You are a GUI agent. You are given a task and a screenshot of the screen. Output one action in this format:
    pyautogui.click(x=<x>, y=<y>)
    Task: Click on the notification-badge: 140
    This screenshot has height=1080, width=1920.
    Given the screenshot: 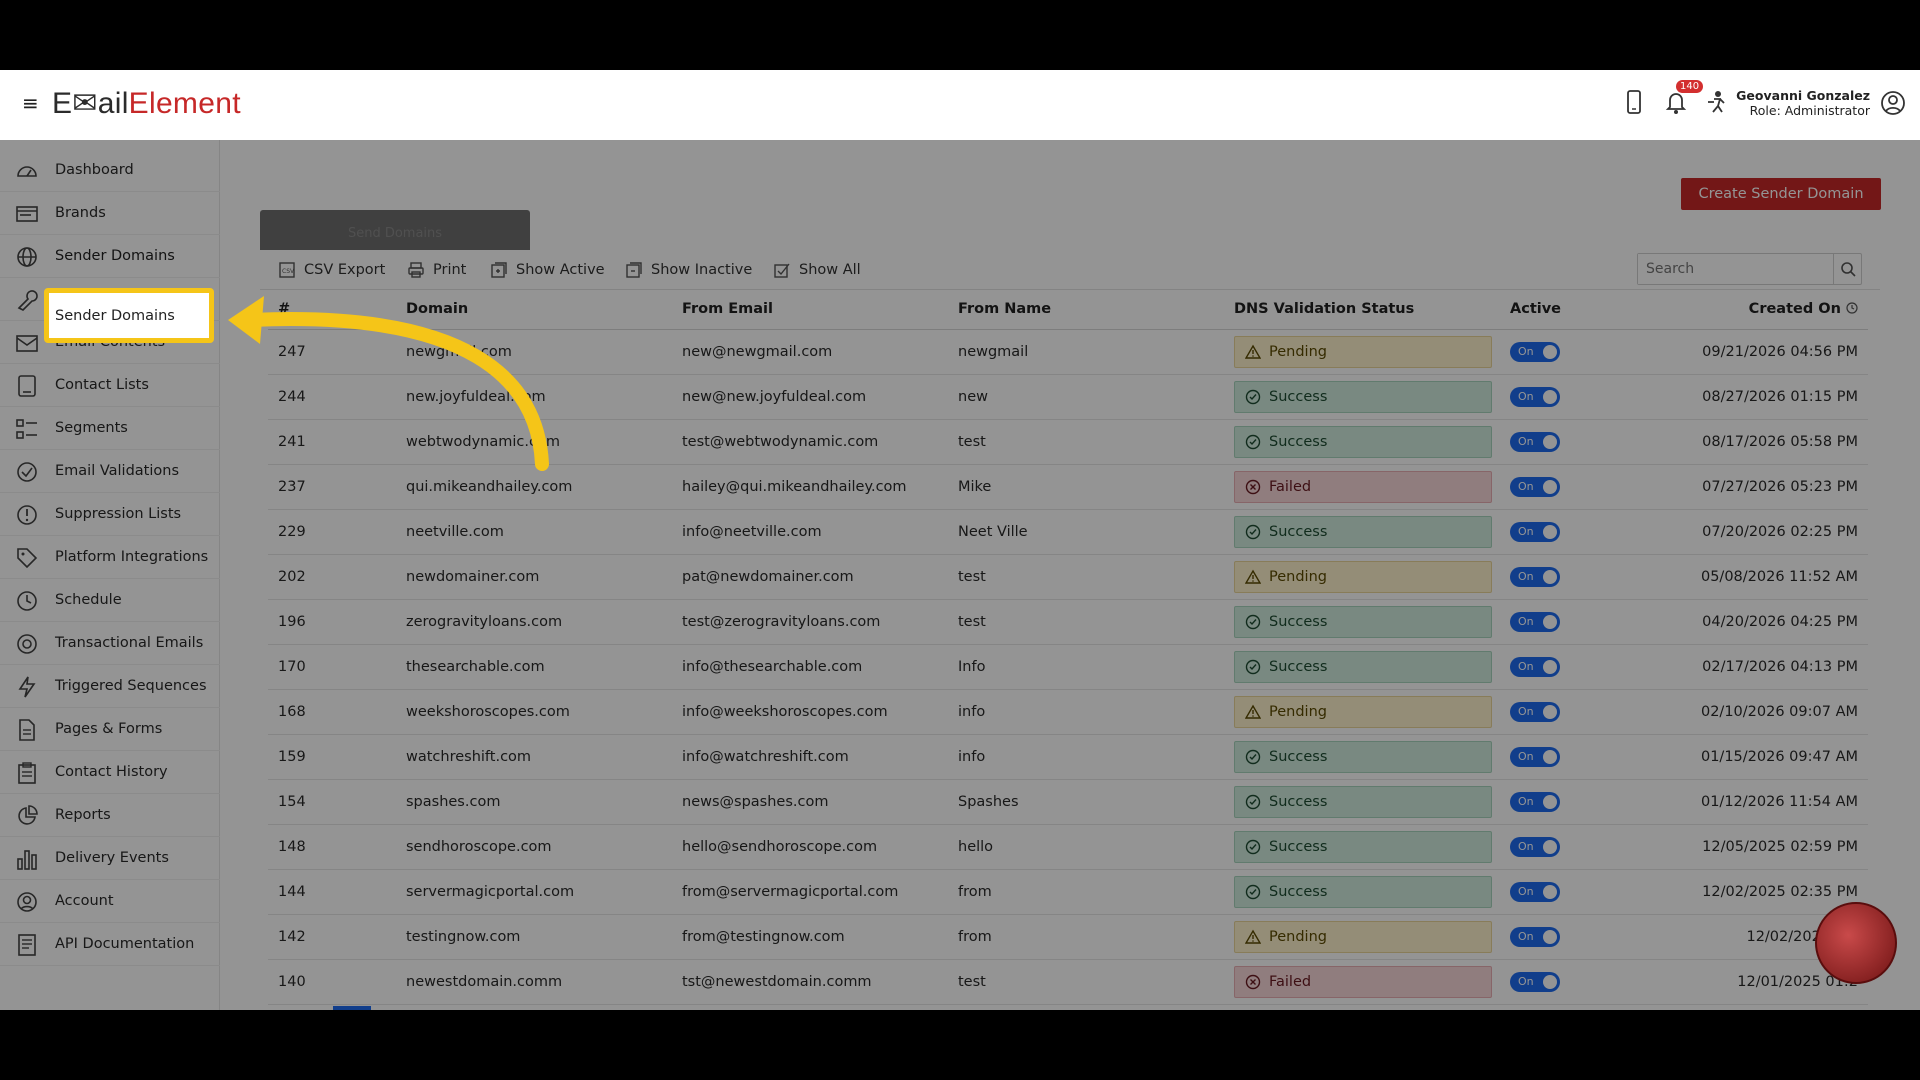 What is the action you would take?
    pyautogui.click(x=1690, y=86)
    